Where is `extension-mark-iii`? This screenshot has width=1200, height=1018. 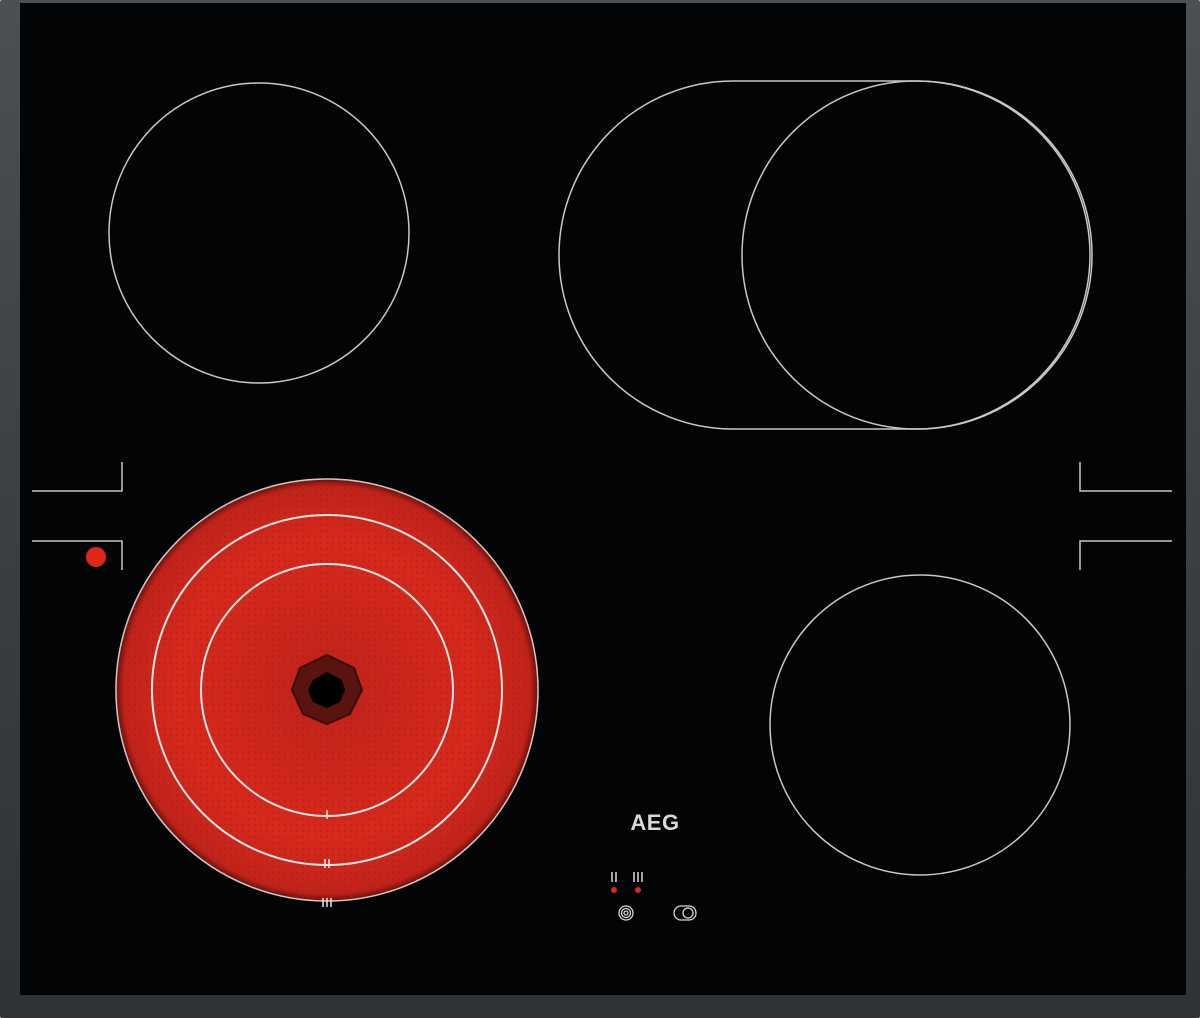 extension-mark-iii is located at coordinates (638, 877).